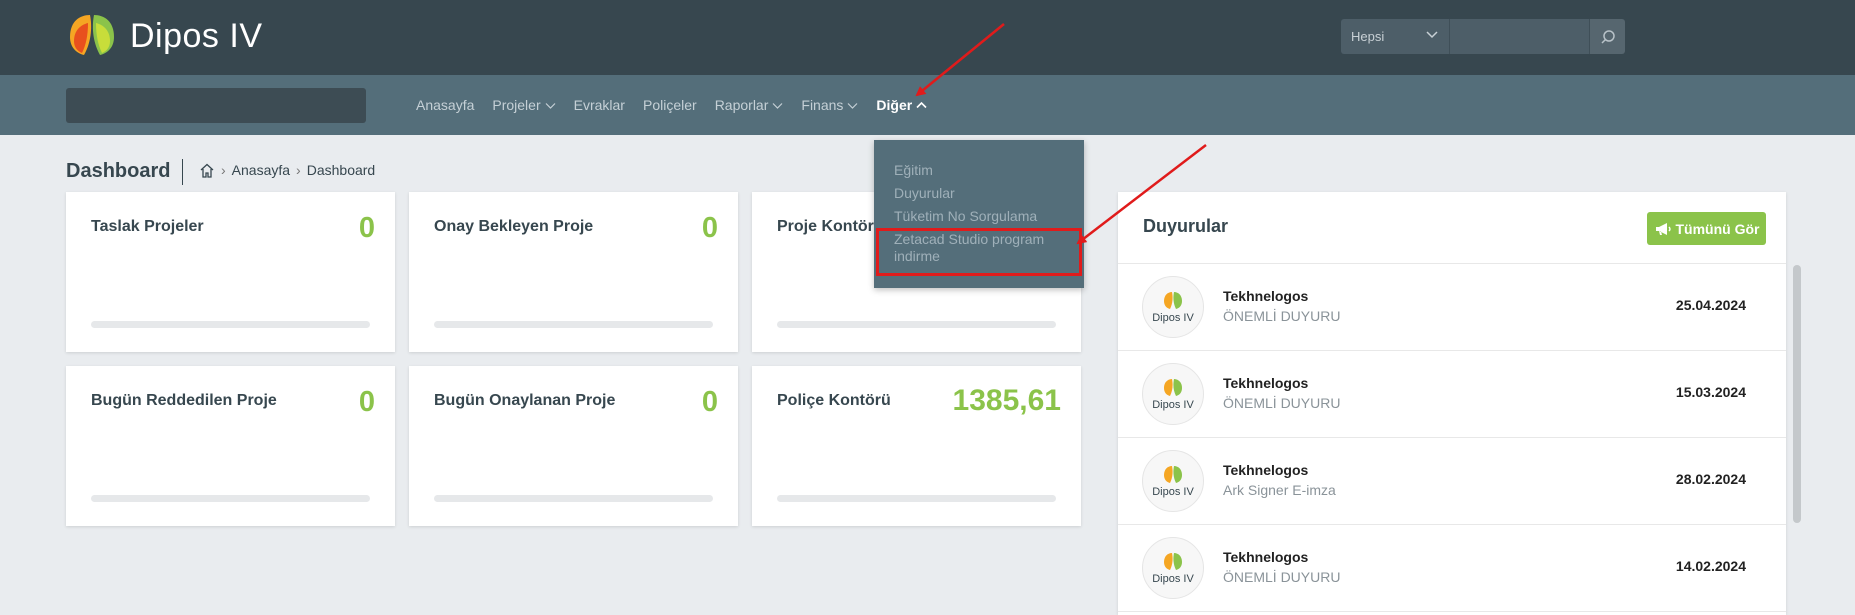 This screenshot has width=1855, height=615. What do you see at coordinates (207, 170) in the screenshot?
I see `home-icon` at bounding box center [207, 170].